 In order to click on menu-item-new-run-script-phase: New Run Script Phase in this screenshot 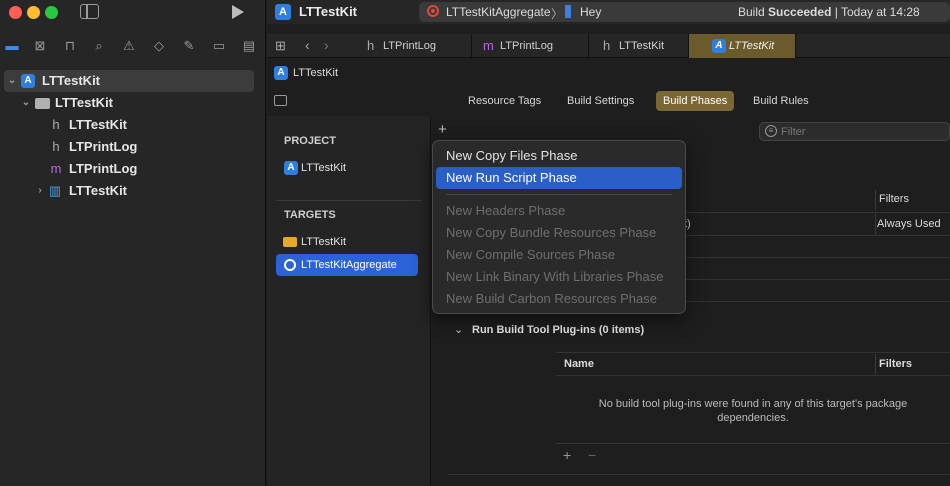, I will do `click(559, 178)`.